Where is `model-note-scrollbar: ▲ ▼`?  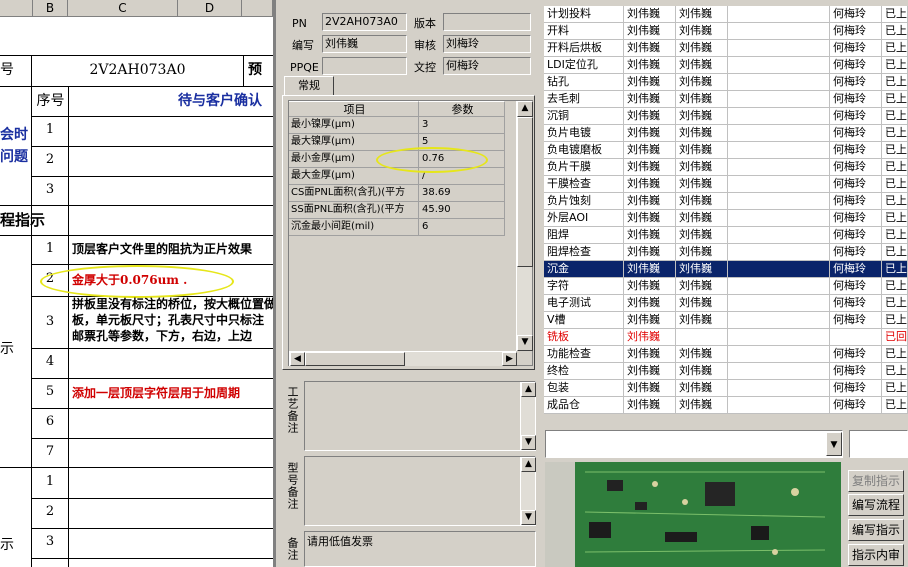 model-note-scrollbar: ▲ ▼ is located at coordinates (528, 491).